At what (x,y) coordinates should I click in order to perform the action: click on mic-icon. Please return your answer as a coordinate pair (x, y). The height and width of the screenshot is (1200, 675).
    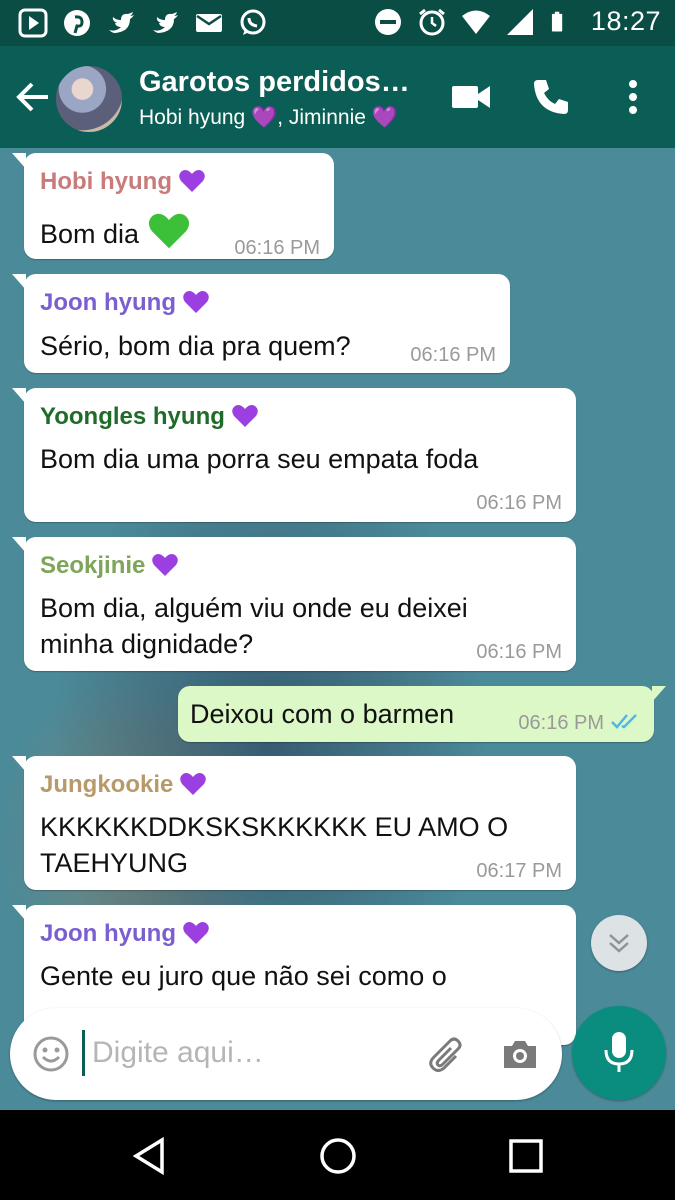
    Looking at the image, I should click on (619, 1052).